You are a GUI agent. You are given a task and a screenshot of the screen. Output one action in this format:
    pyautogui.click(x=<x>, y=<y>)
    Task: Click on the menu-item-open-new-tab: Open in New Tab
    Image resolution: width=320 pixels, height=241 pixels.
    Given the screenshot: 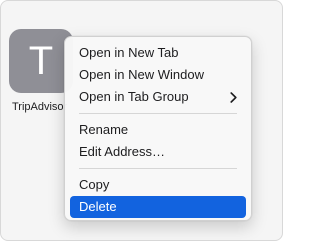 What is the action you would take?
    pyautogui.click(x=158, y=53)
    